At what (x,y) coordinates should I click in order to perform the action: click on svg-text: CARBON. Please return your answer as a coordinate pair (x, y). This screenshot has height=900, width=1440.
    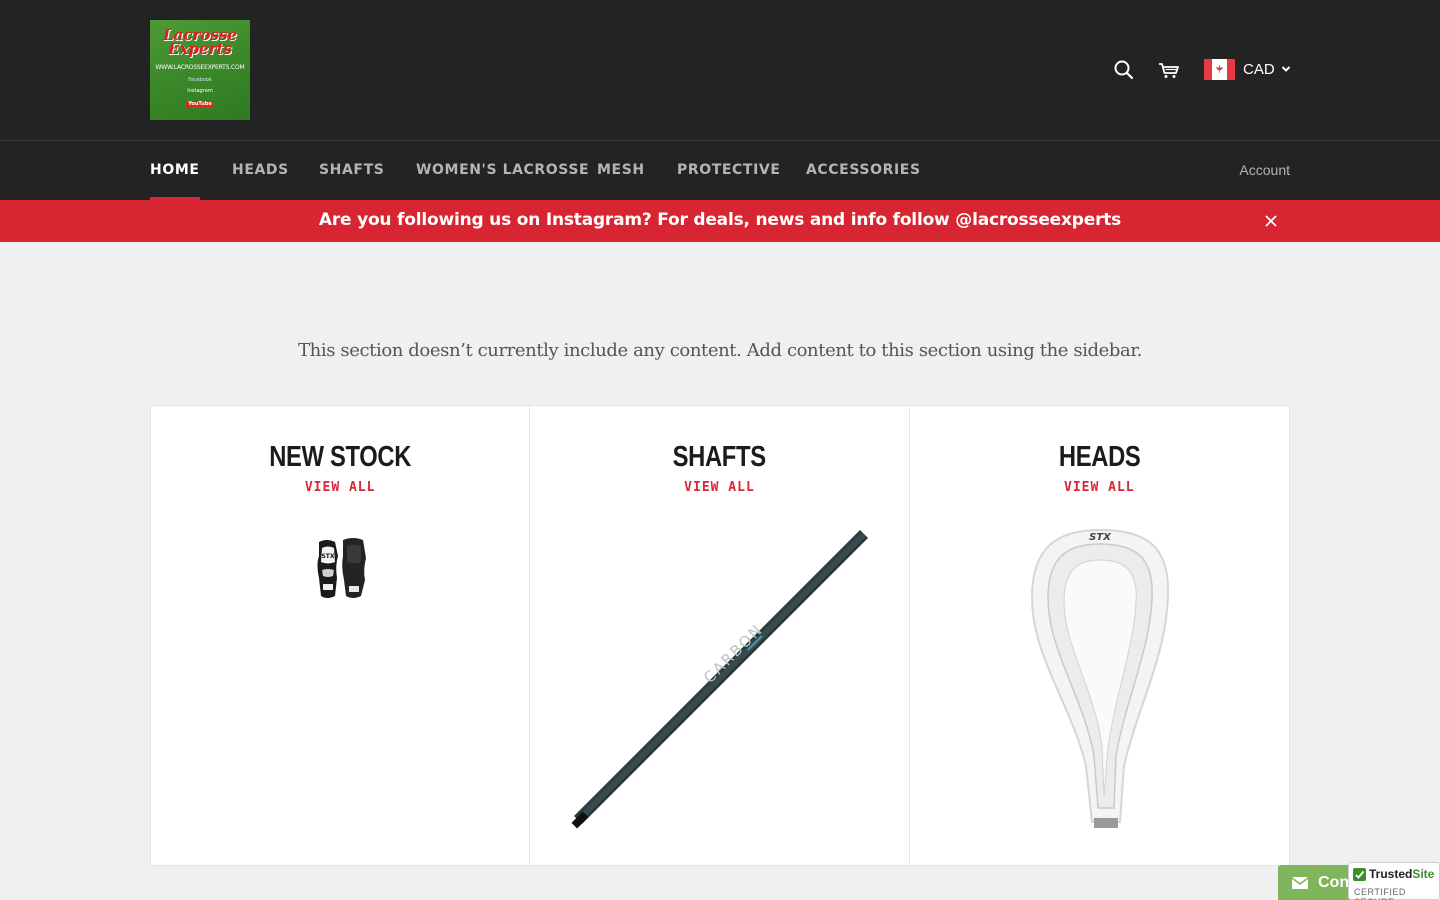
    Looking at the image, I should click on (733, 653).